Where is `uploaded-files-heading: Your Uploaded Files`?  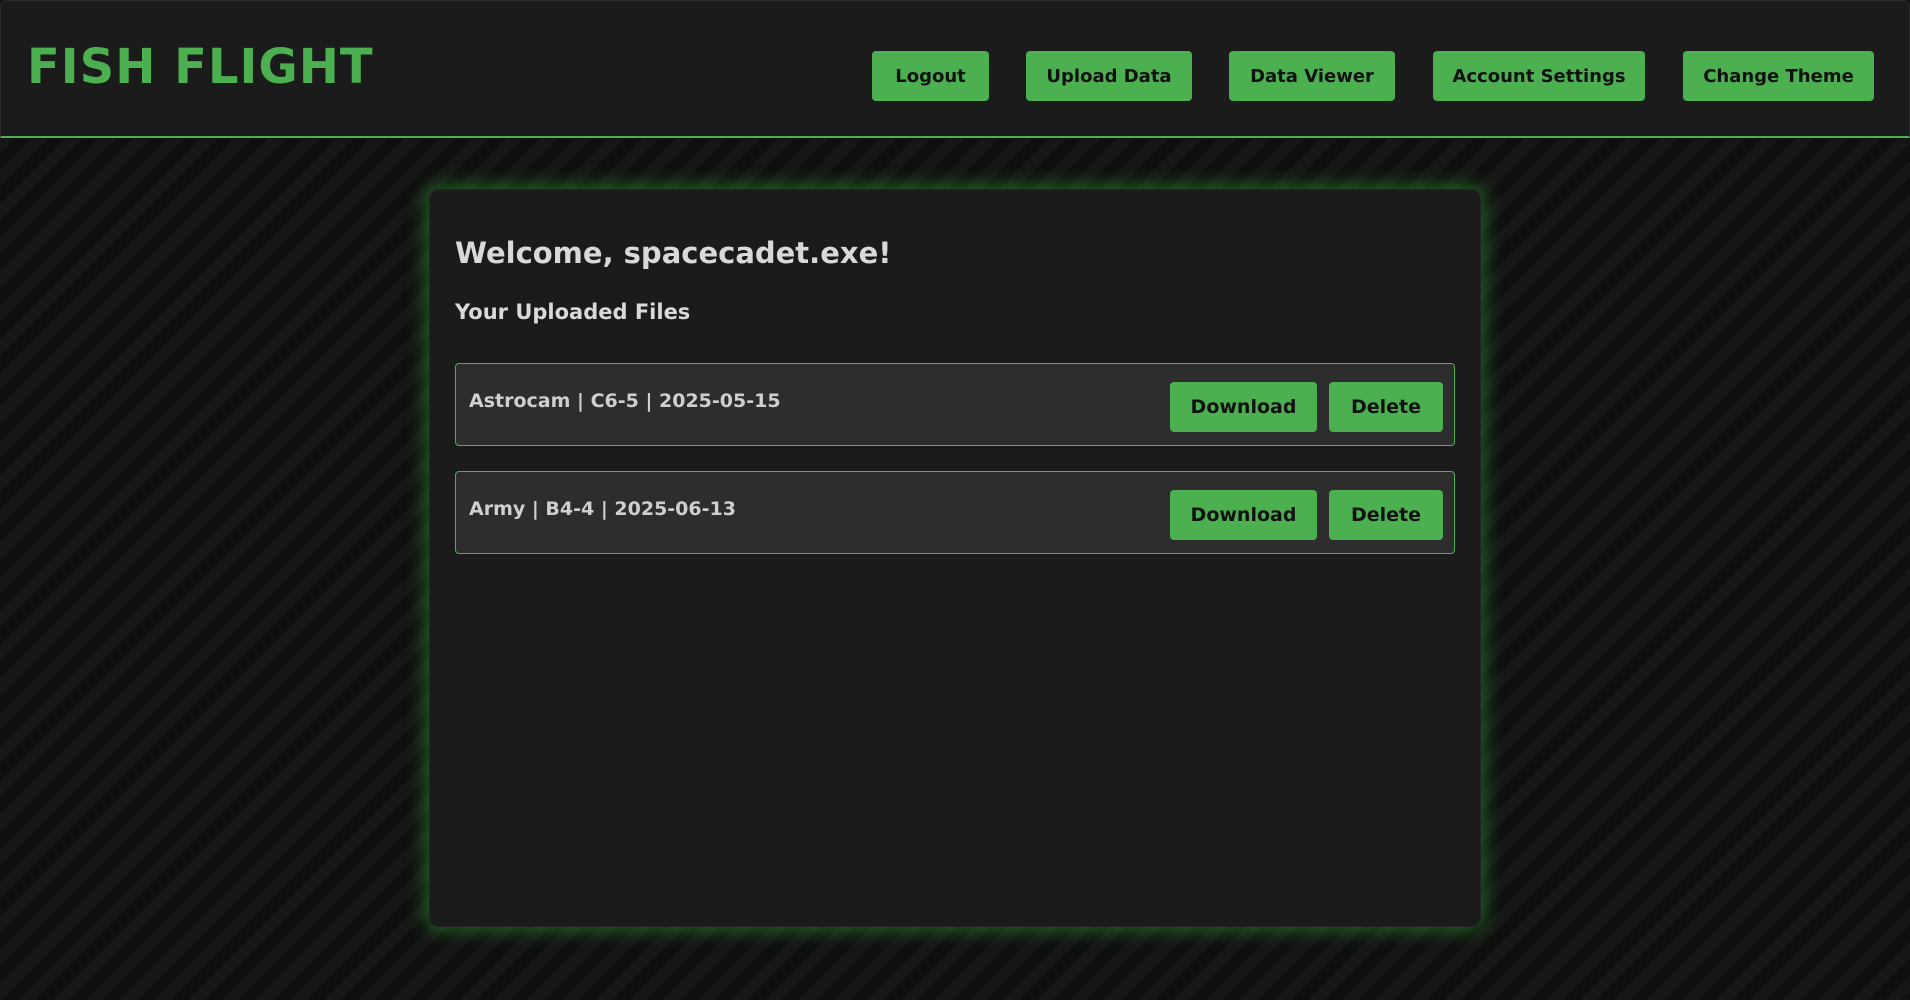
uploaded-files-heading: Your Uploaded Files is located at coordinates (573, 312).